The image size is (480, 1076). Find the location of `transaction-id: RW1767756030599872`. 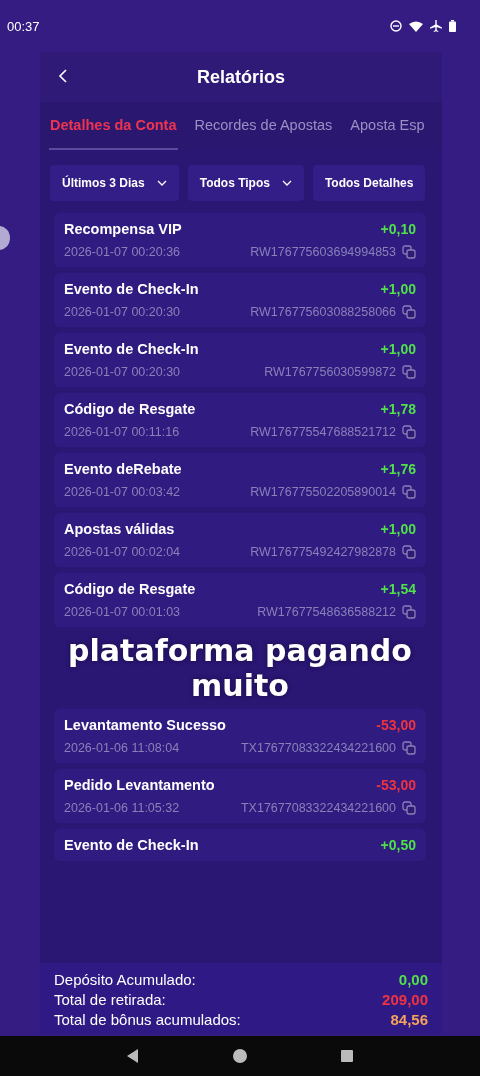

transaction-id: RW1767756030599872 is located at coordinates (330, 372).